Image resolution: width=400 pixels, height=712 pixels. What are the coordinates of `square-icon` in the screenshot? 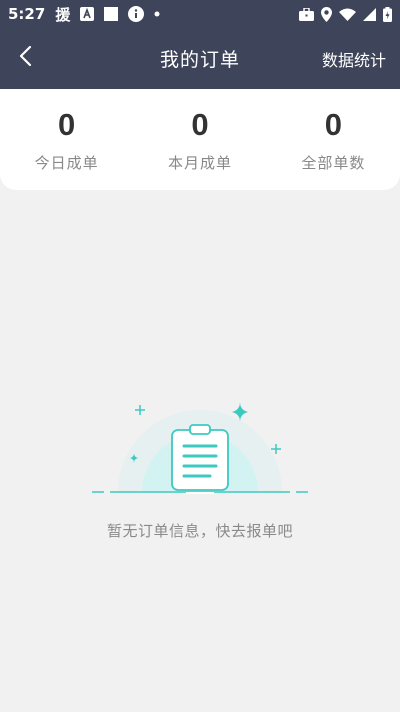 It's located at (111, 14).